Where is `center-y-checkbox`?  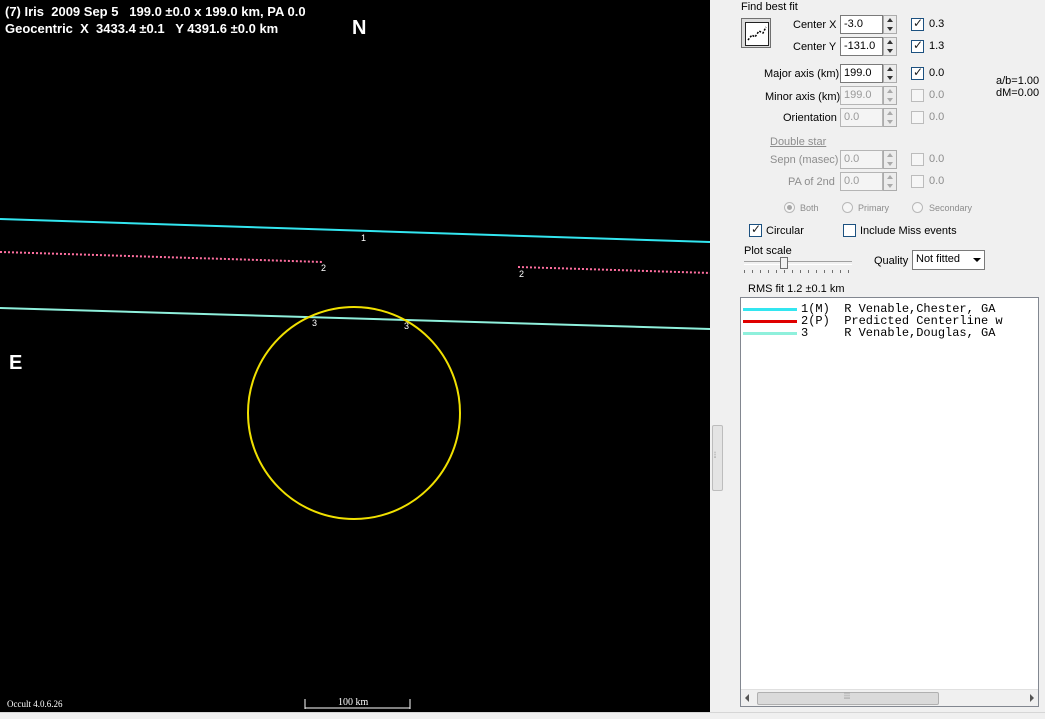
center-y-checkbox is located at coordinates (917, 45).